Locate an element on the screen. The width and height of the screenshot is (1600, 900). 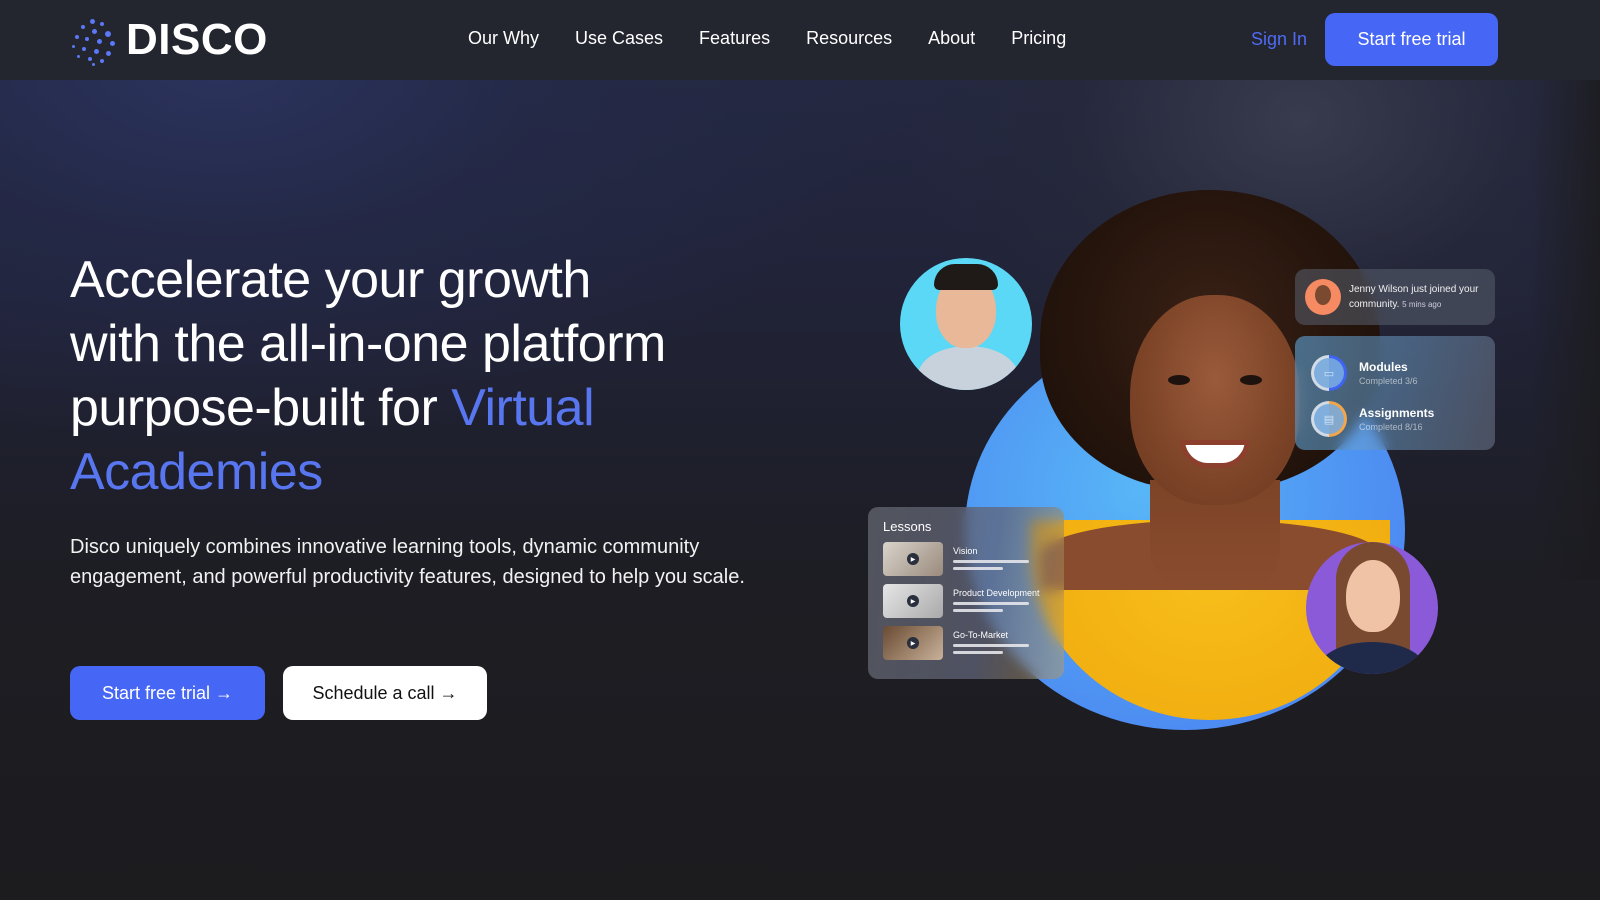
modules-progress-ring: ▭ is located at coordinates (1329, 373).